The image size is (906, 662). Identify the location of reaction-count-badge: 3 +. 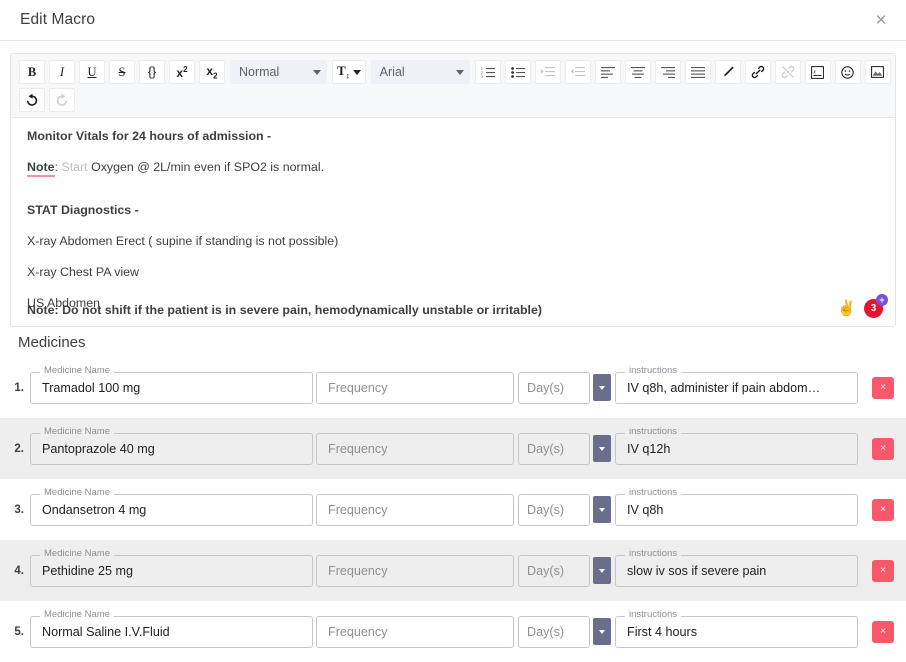
(876, 306).